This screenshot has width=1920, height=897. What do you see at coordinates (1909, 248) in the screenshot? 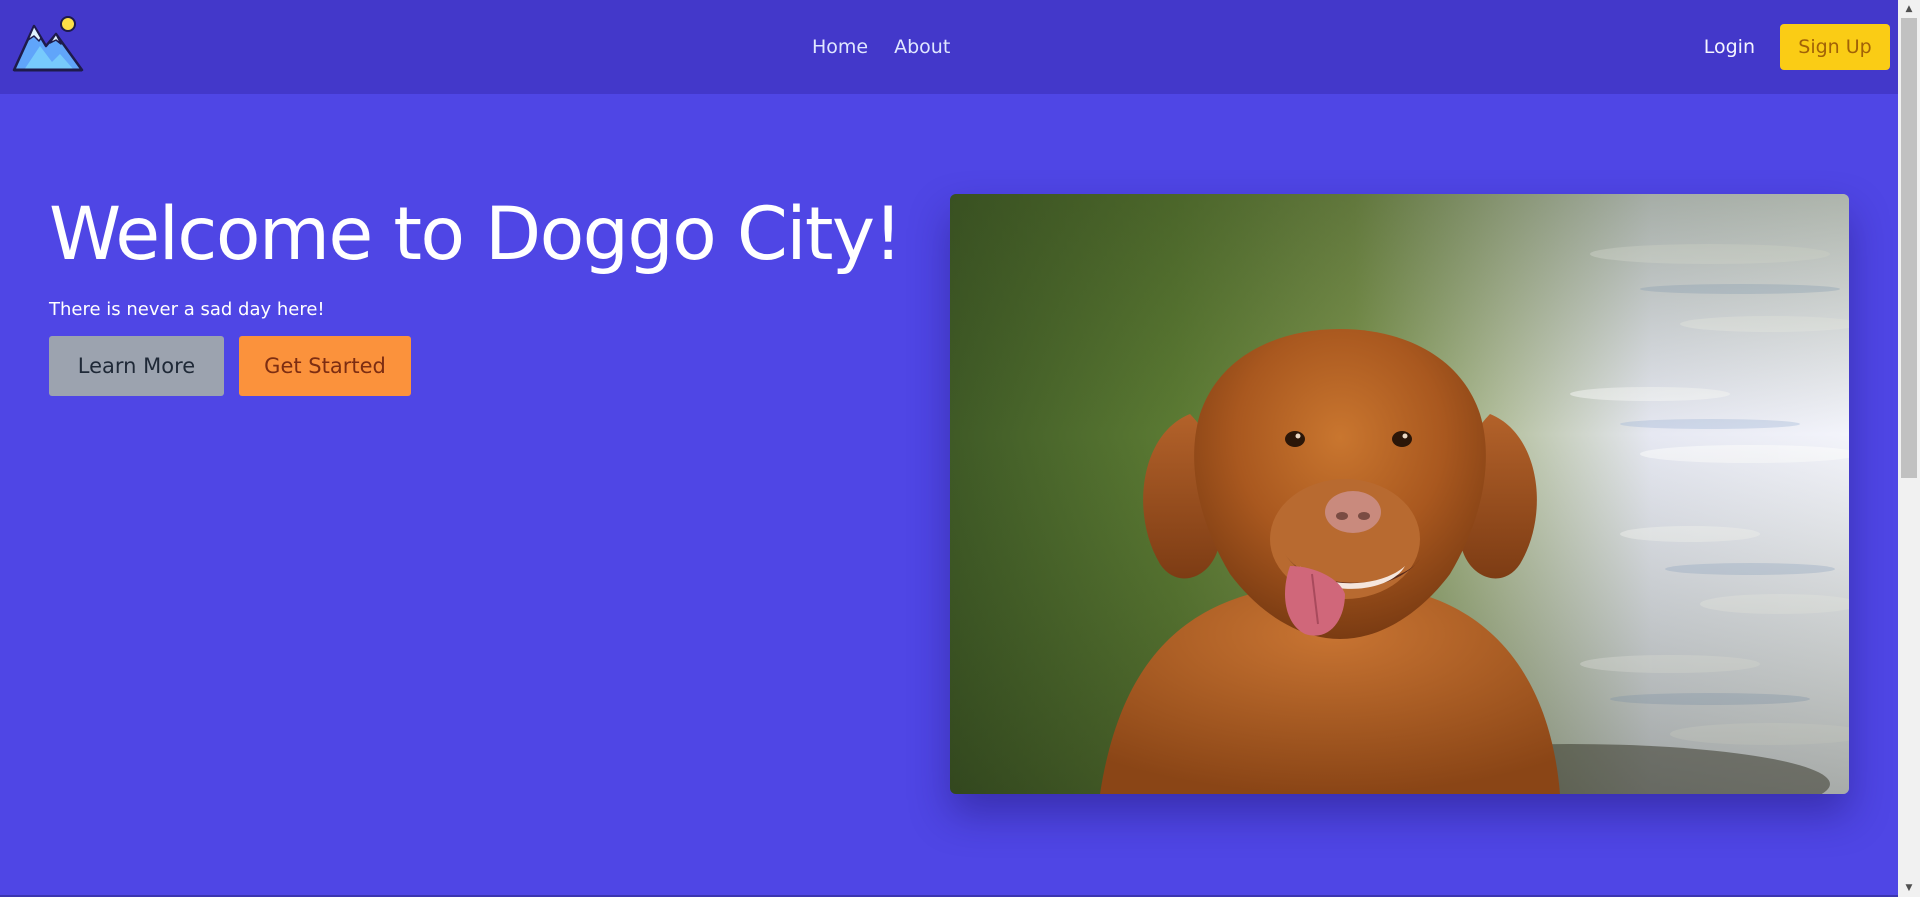
I see `scrollbar-thumb` at bounding box center [1909, 248].